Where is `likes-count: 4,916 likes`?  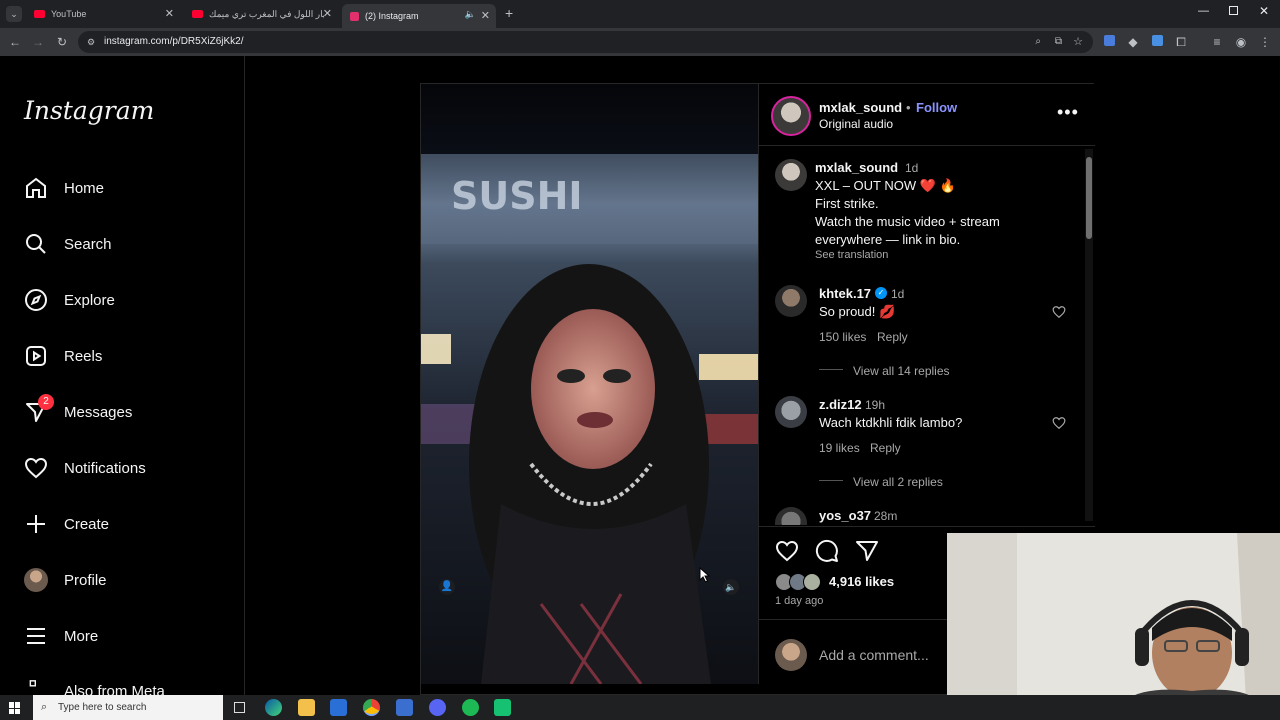
likes-count: 4,916 likes is located at coordinates (861, 581).